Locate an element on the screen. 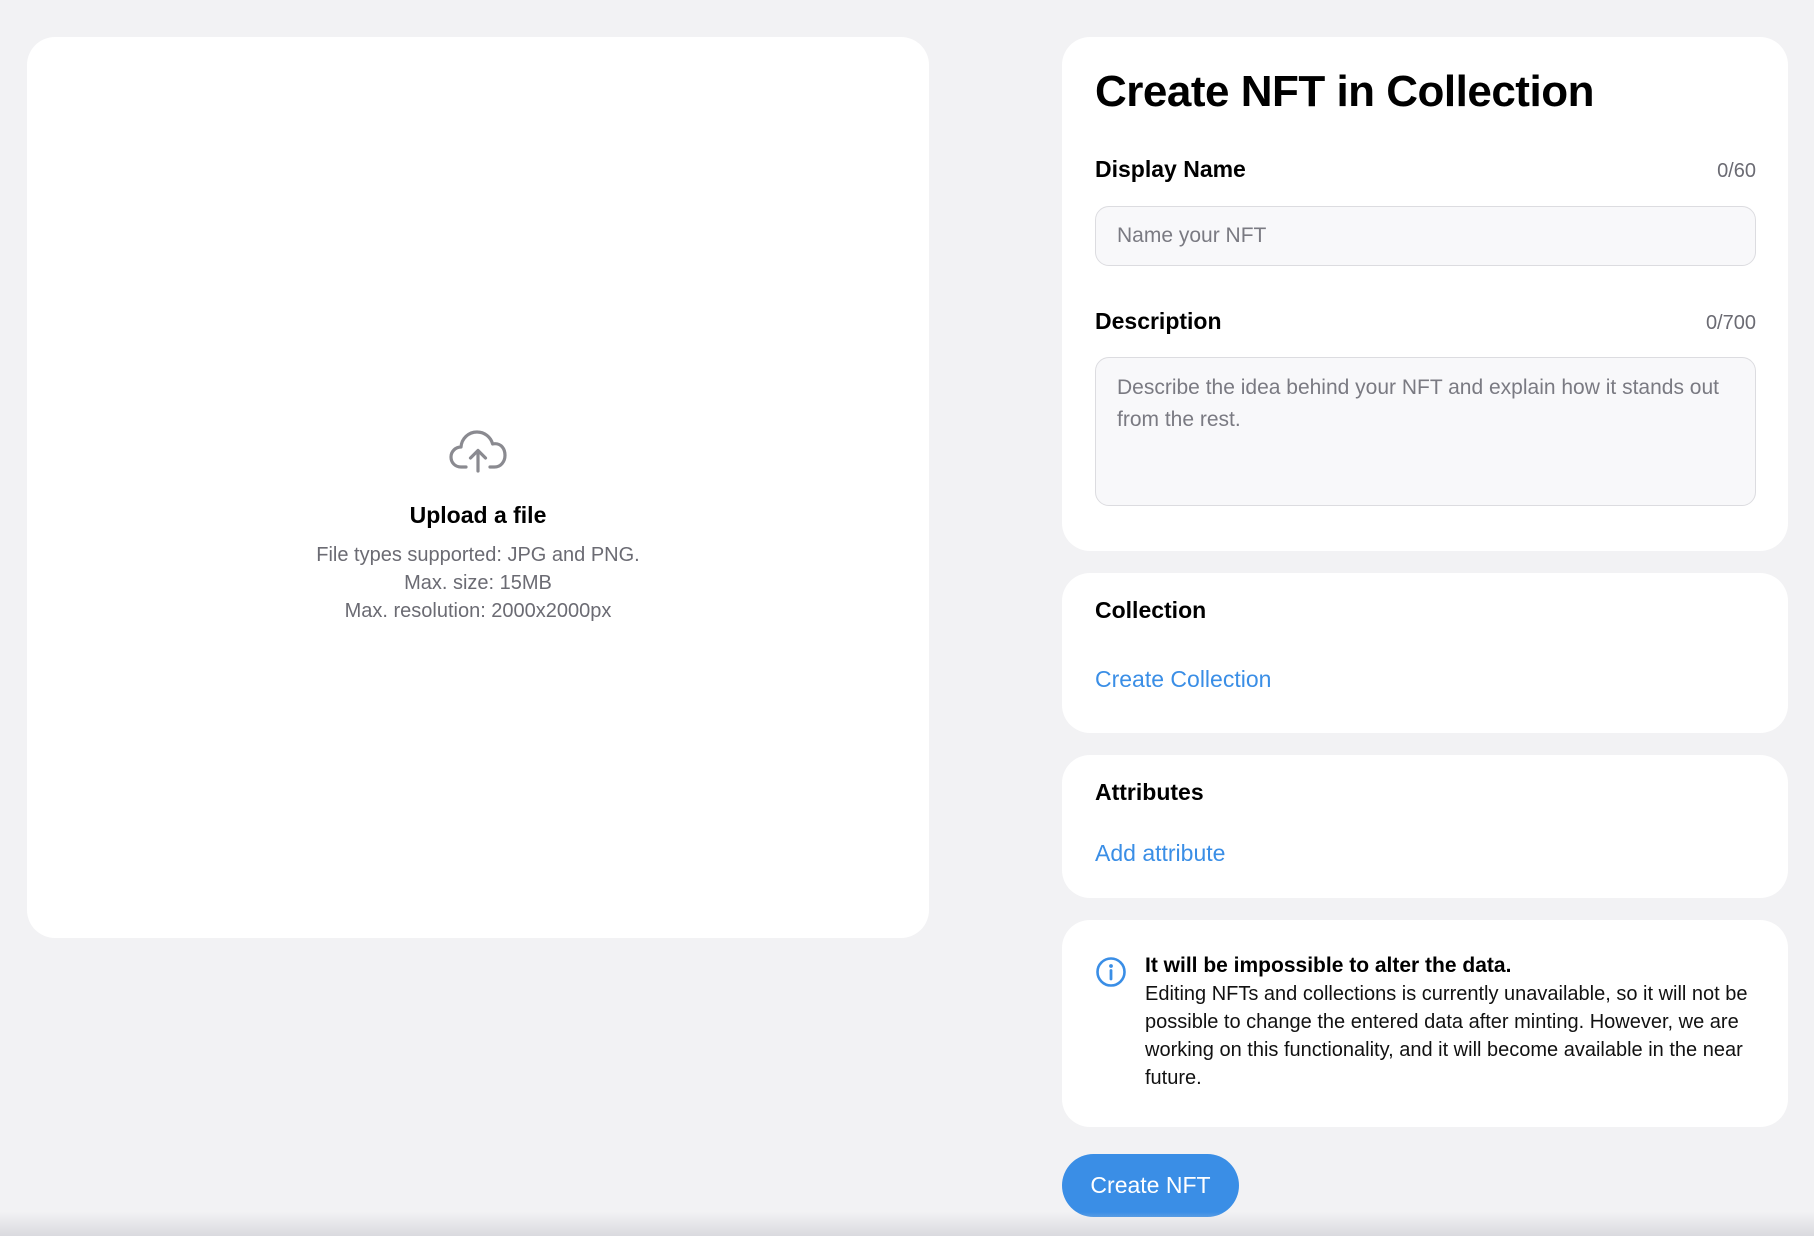  description-header: Description 0/700 is located at coordinates (1425, 321).